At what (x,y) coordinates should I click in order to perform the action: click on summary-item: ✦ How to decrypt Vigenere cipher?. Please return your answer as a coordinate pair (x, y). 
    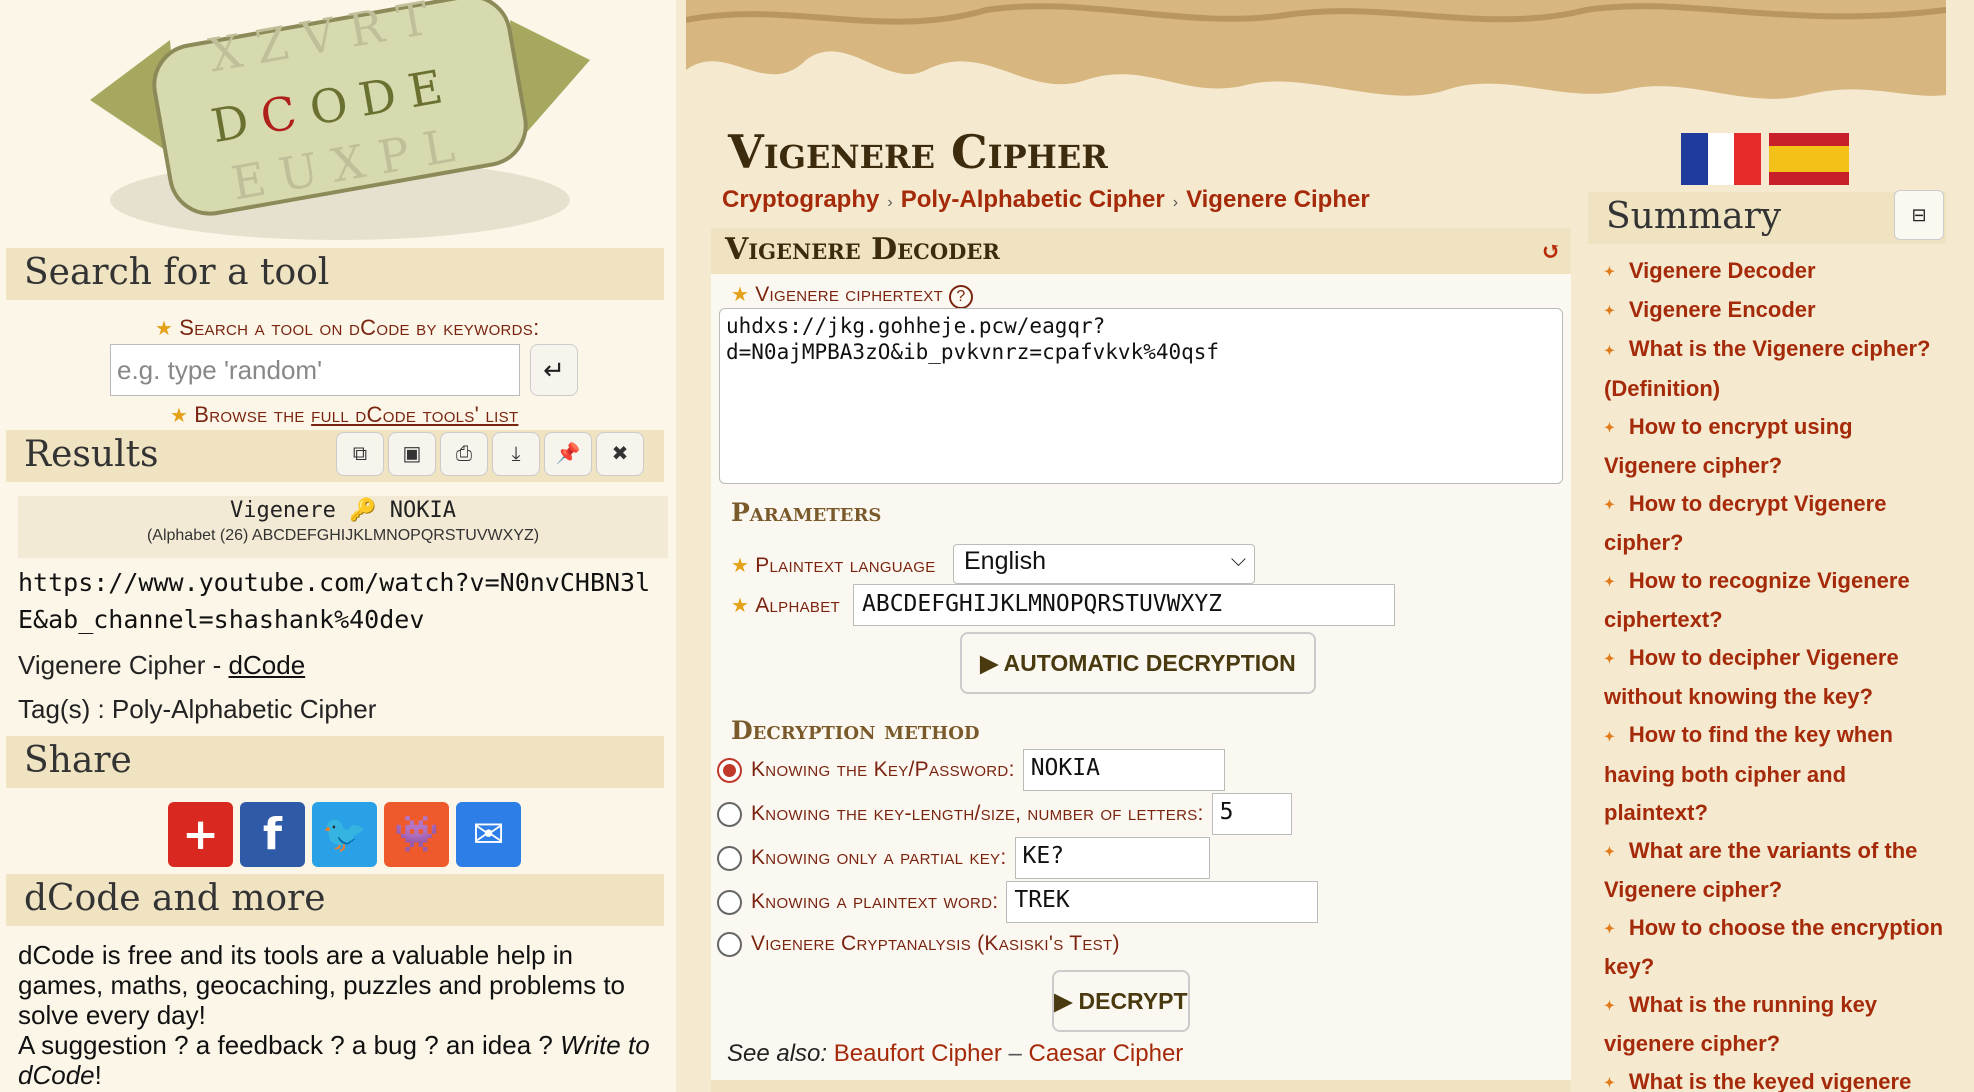
    Looking at the image, I should click on (1774, 523).